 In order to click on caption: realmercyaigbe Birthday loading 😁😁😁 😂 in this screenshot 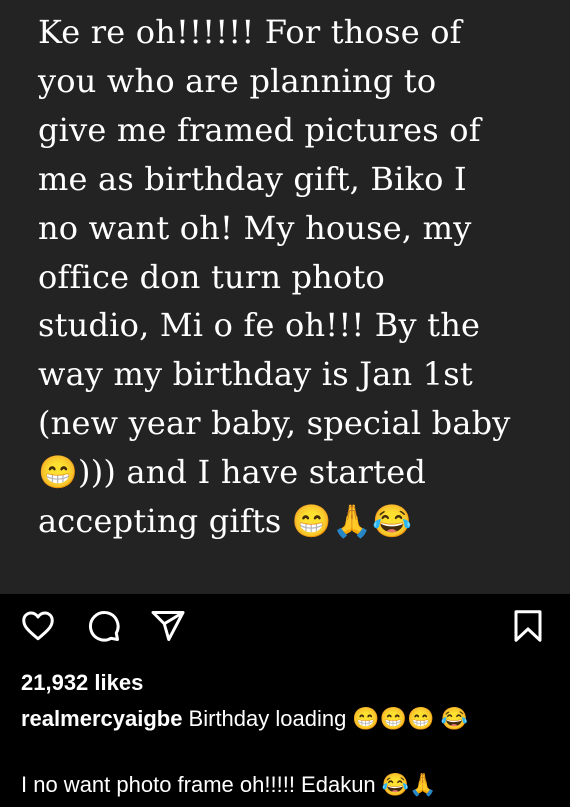, I will do `click(244, 719)`.